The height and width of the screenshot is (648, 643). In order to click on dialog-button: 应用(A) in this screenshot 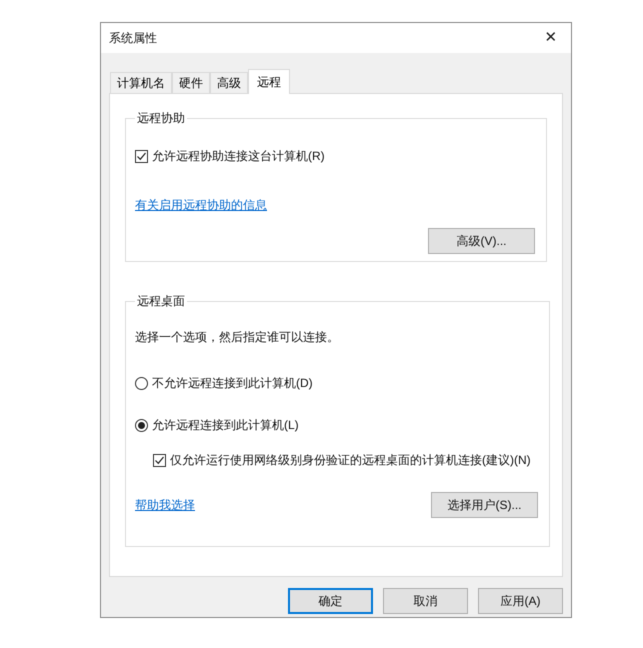, I will do `click(520, 601)`.